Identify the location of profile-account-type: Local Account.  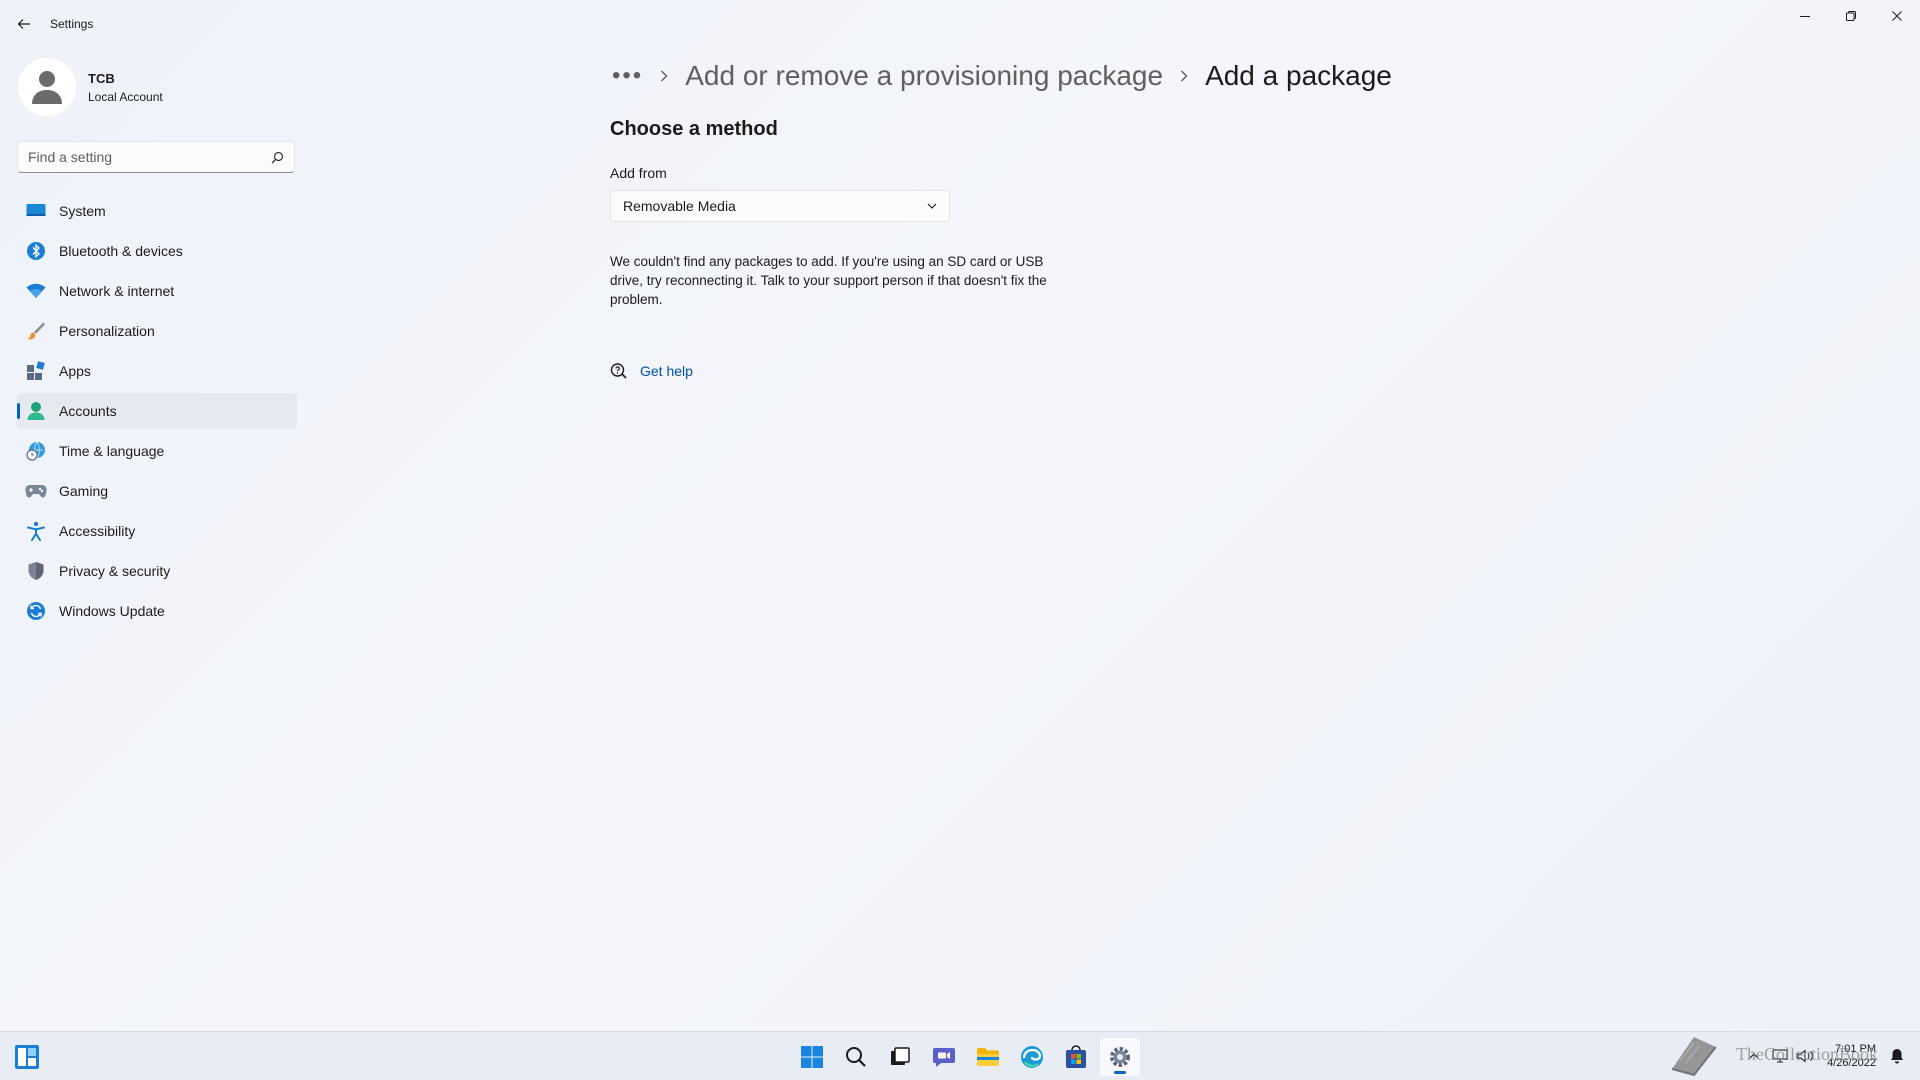
(125, 96).